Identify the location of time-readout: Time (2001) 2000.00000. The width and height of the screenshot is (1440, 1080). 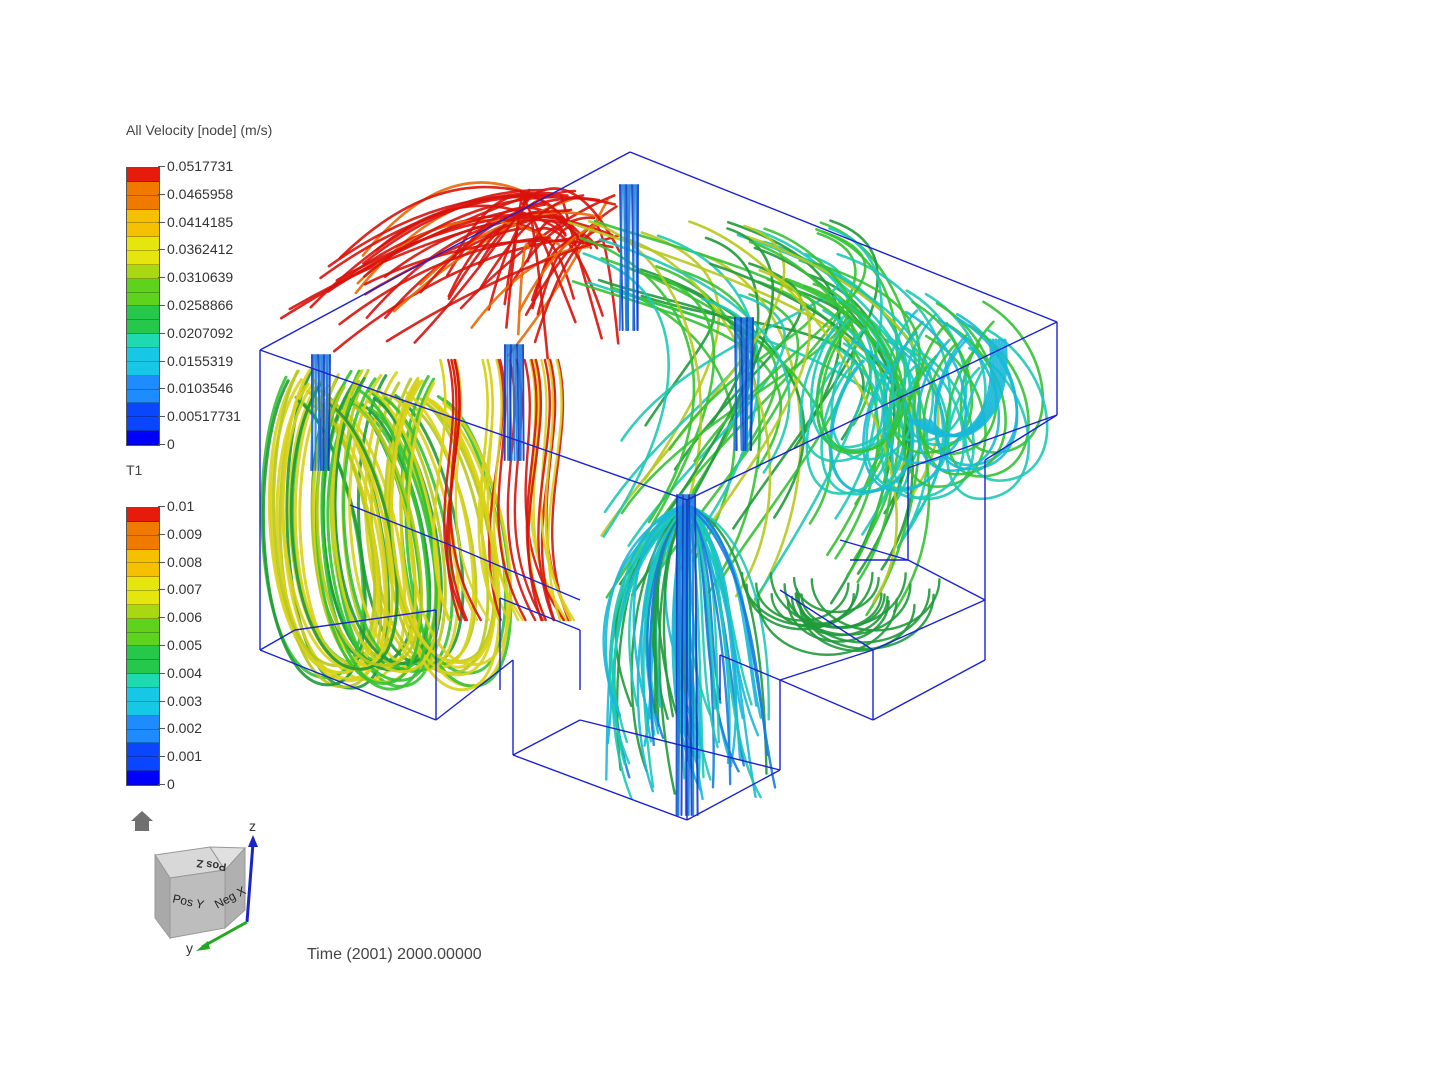
(394, 954).